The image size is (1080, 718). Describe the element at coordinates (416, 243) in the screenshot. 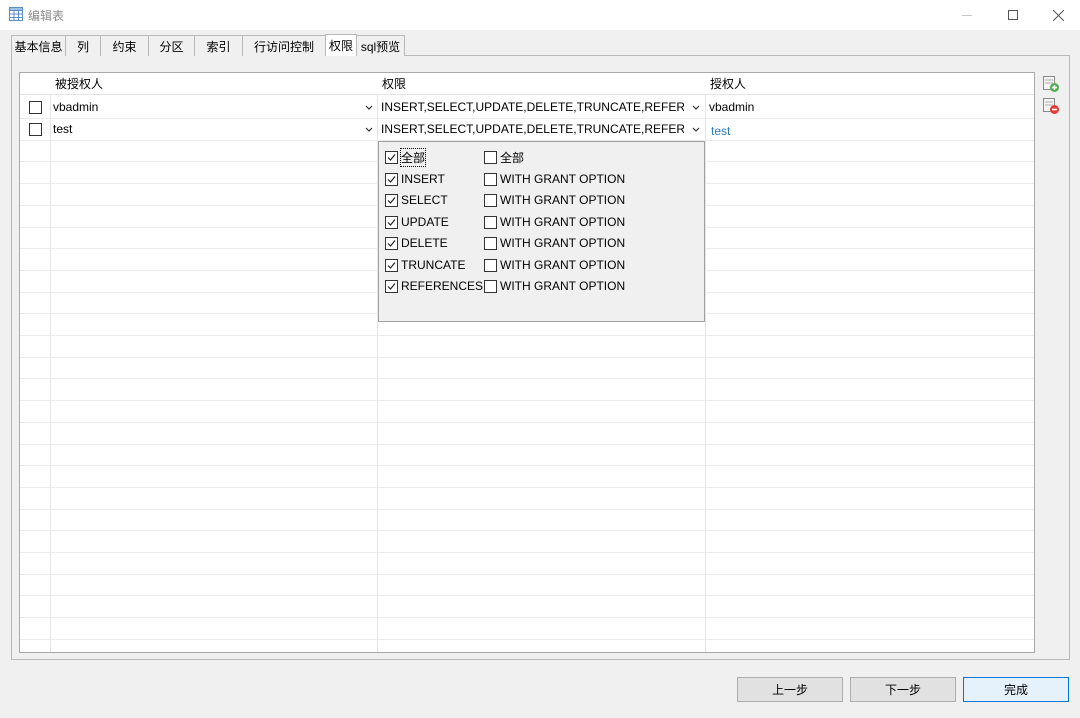

I see `privilege-option-delete: DELETE` at that location.